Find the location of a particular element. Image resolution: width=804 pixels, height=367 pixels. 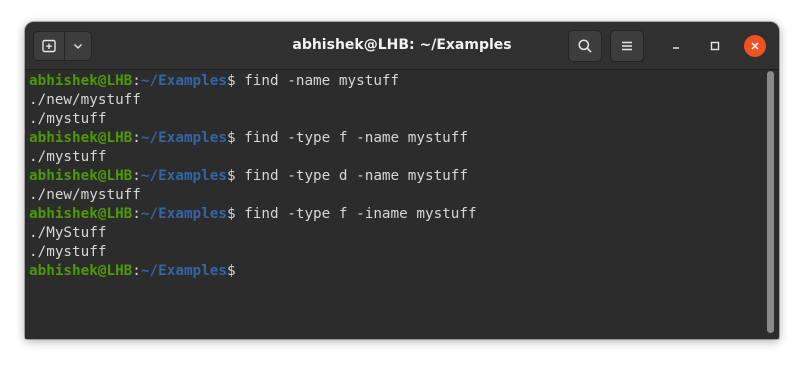

close-button is located at coordinates (755, 46).